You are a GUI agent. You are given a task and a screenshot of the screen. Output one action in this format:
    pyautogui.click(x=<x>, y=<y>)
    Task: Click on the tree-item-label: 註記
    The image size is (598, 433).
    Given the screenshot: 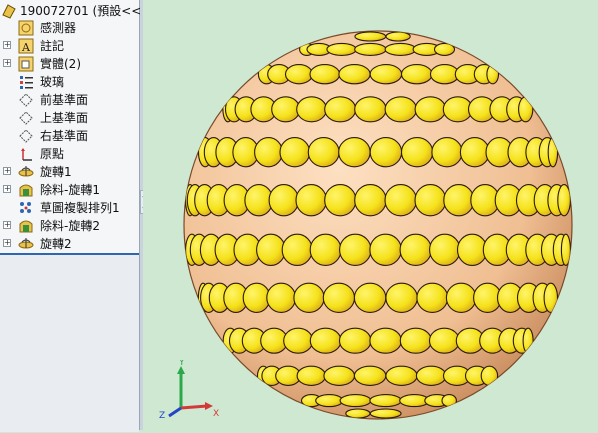 What is the action you would take?
    pyautogui.click(x=52, y=46)
    